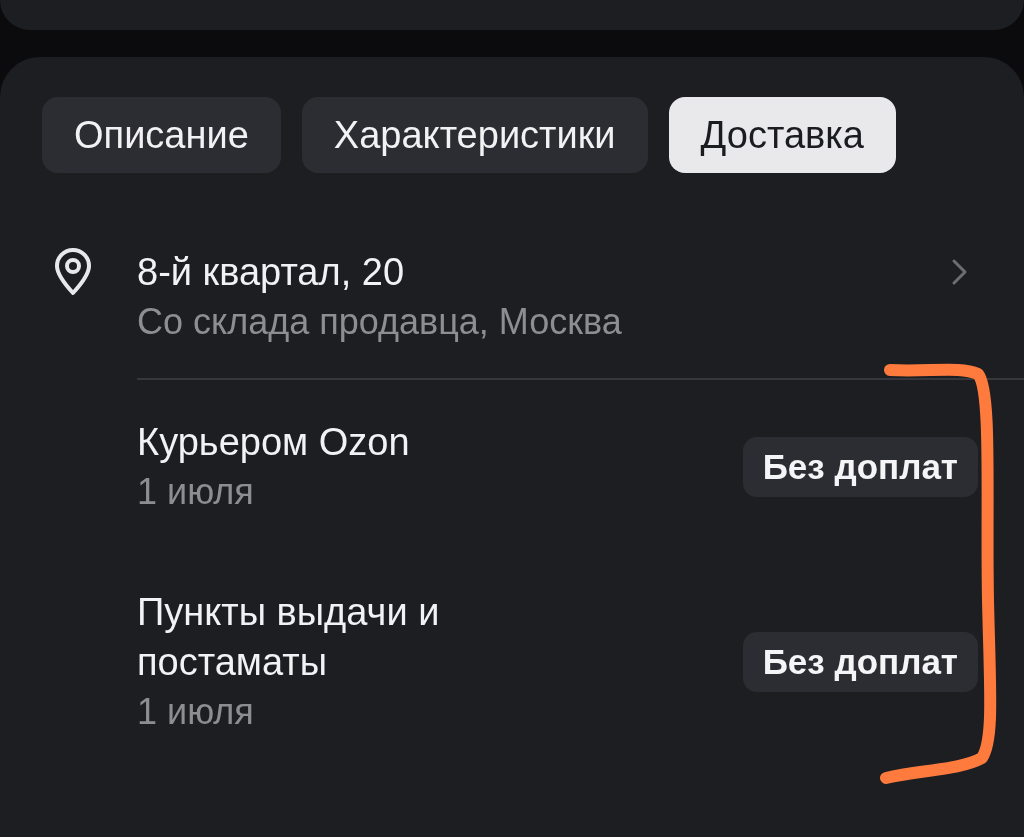 This screenshot has width=1024, height=837. I want to click on tab: Характеристики, so click(474, 135).